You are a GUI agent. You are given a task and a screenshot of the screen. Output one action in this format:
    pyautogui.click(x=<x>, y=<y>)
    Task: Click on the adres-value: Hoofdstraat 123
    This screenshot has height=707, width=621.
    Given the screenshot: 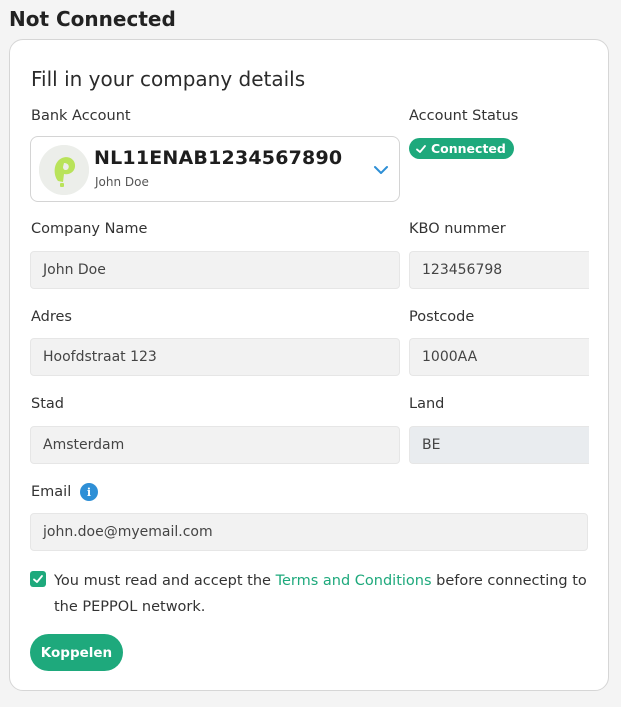 What is the action you would take?
    pyautogui.click(x=100, y=357)
    